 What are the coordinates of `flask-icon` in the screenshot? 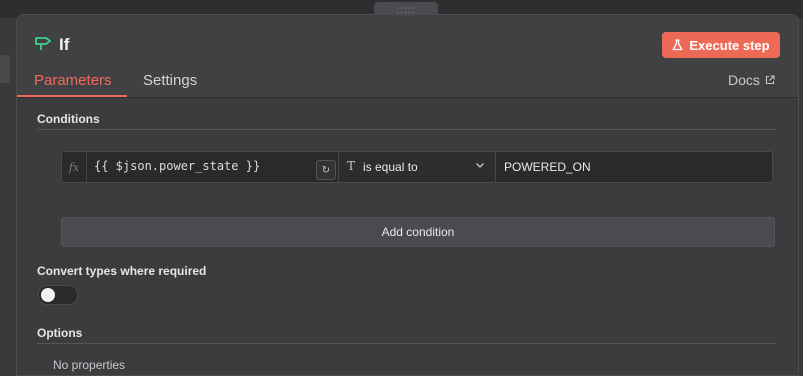 It's located at (677, 45).